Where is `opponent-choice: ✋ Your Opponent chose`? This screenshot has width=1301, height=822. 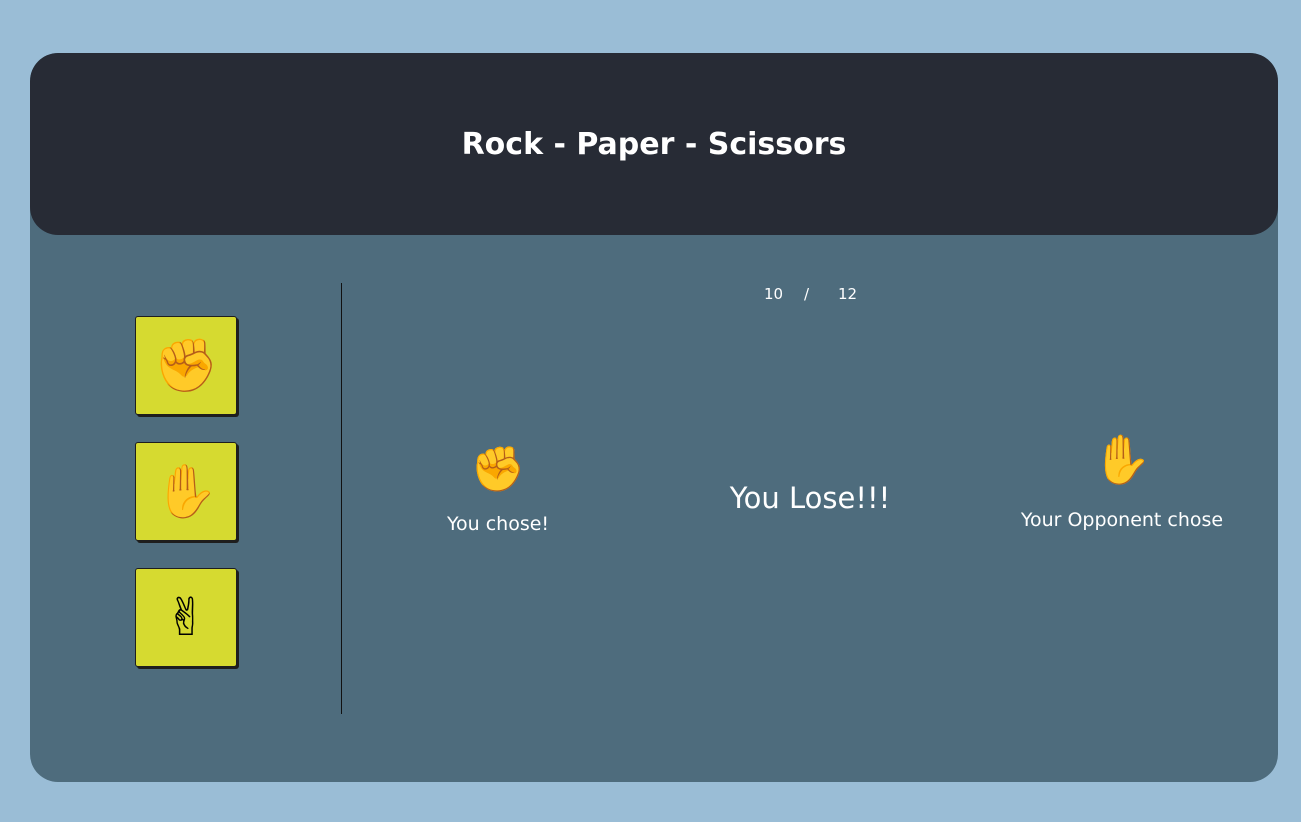 opponent-choice: ✋ Your Opponent chose is located at coordinates (1122, 481).